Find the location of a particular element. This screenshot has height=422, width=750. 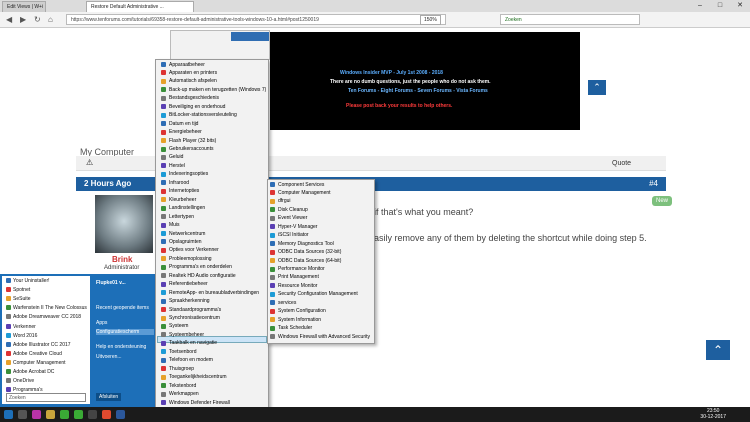

control-panel-menu-item: Tekstenbord is located at coordinates (178, 385).